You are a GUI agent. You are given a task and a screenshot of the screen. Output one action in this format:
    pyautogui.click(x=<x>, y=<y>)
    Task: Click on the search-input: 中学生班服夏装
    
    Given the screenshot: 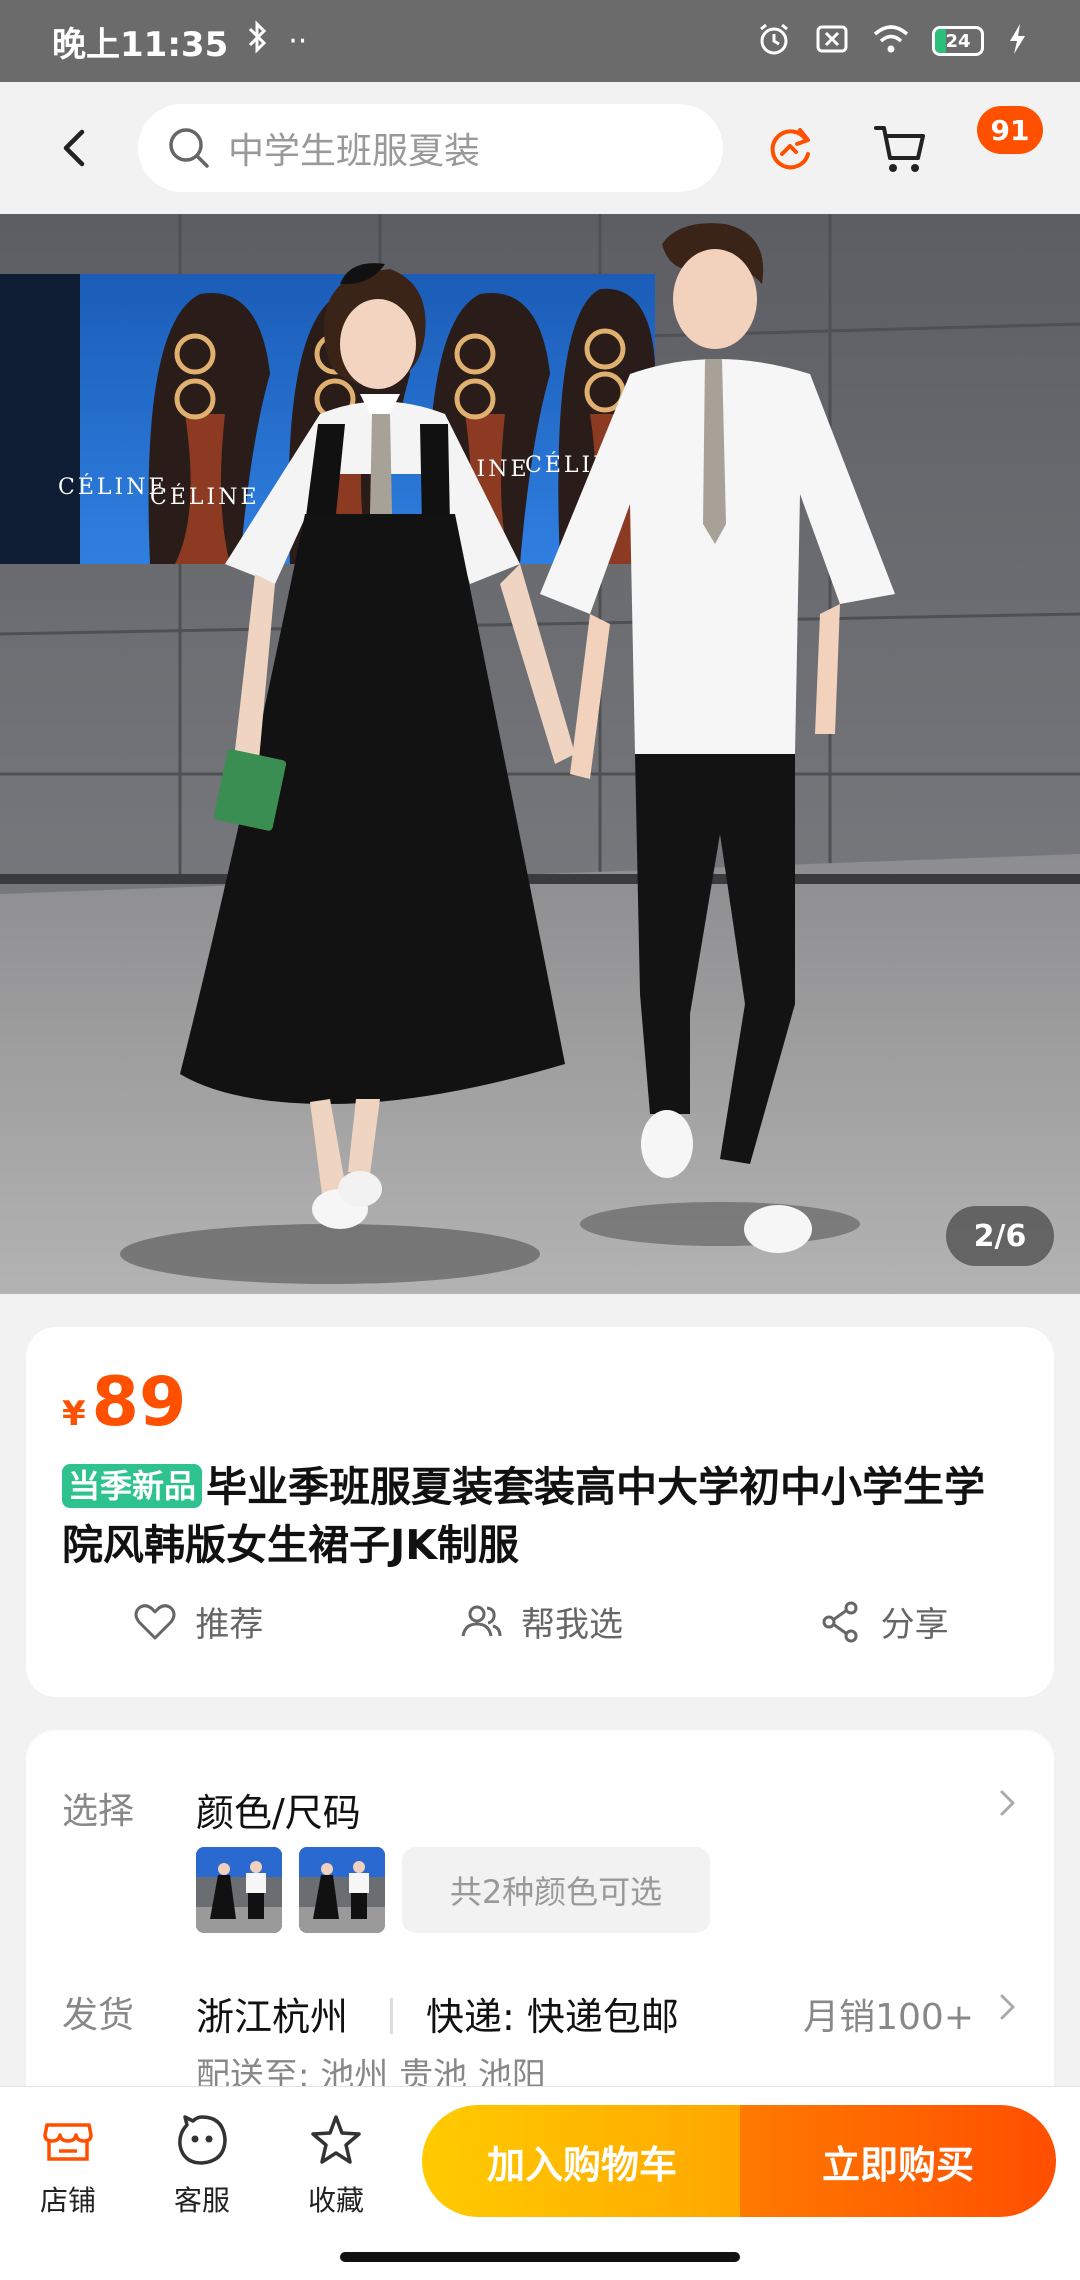 What is the action you would take?
    pyautogui.click(x=430, y=148)
    